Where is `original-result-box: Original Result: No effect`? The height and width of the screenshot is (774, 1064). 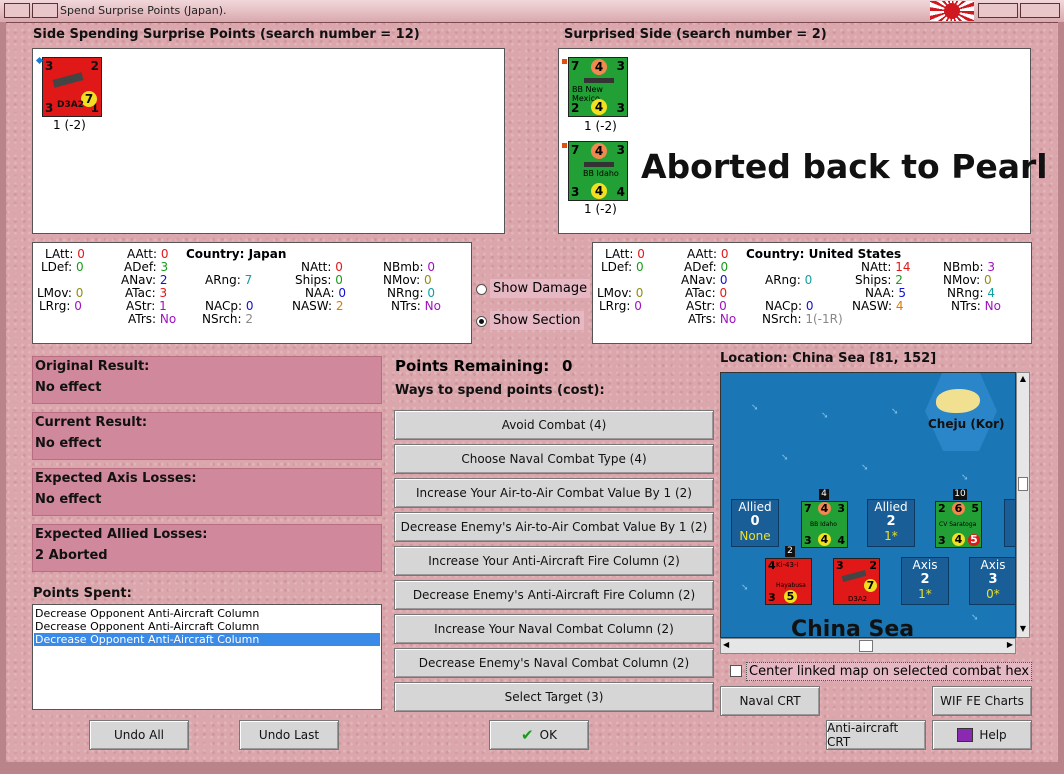 original-result-box: Original Result: No effect is located at coordinates (207, 380).